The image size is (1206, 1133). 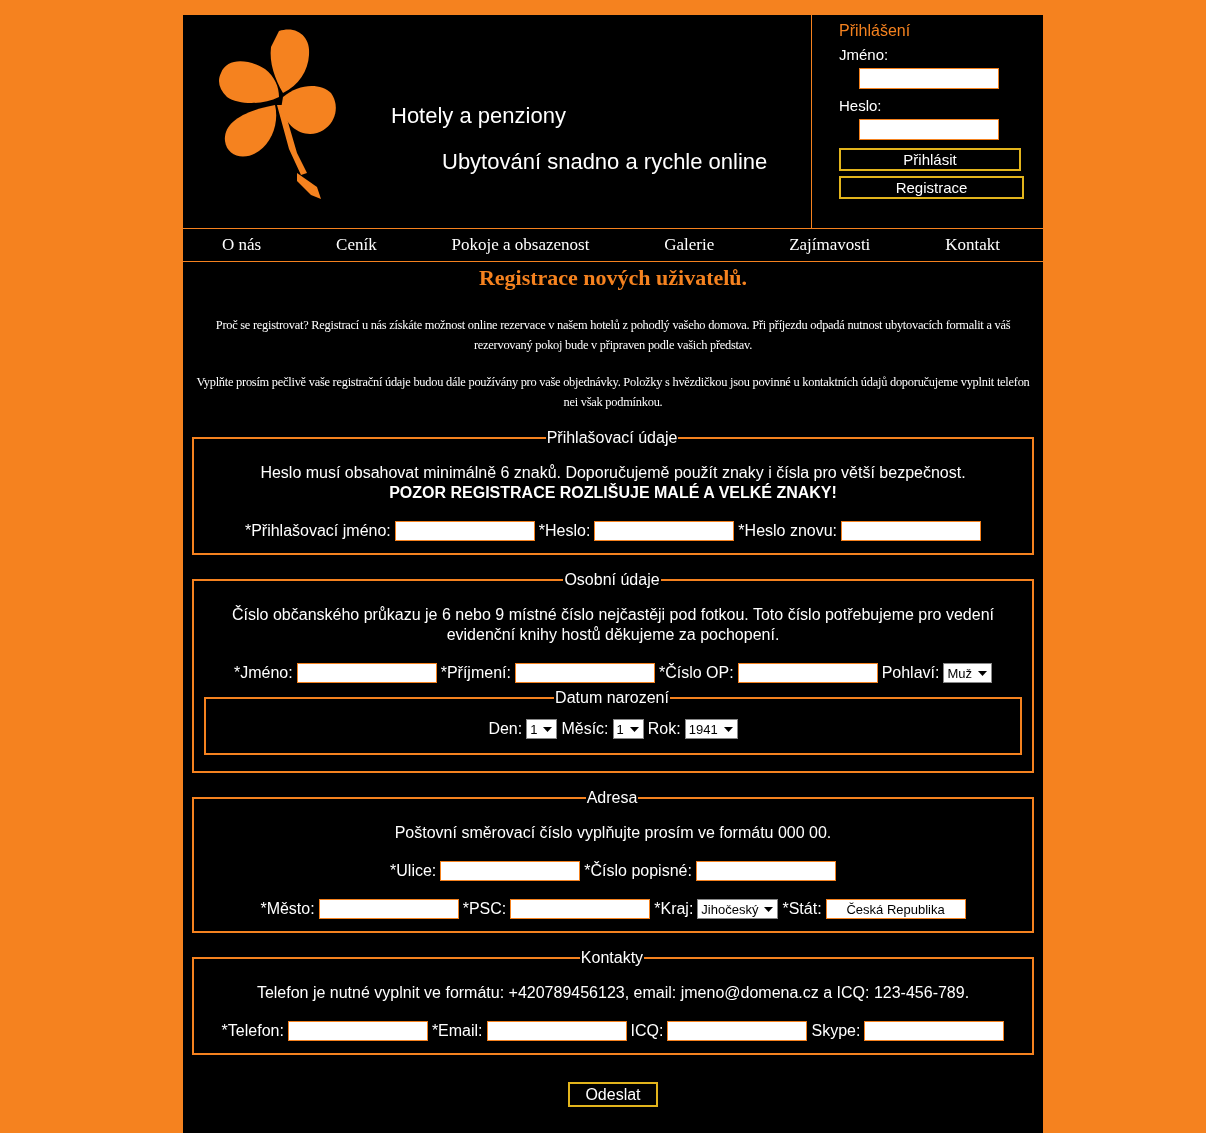 I want to click on nav-link: Galerie, so click(x=689, y=245).